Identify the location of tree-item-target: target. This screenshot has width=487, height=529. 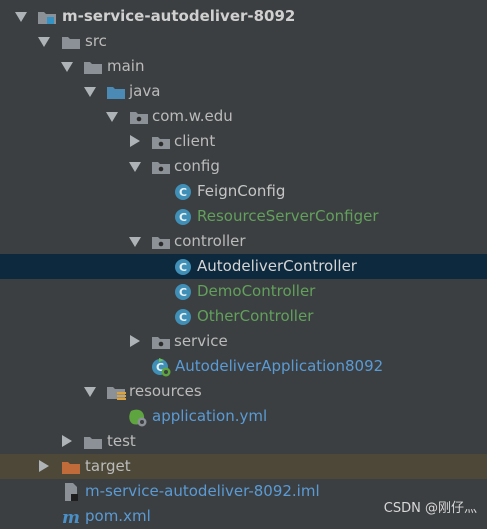
(243, 466).